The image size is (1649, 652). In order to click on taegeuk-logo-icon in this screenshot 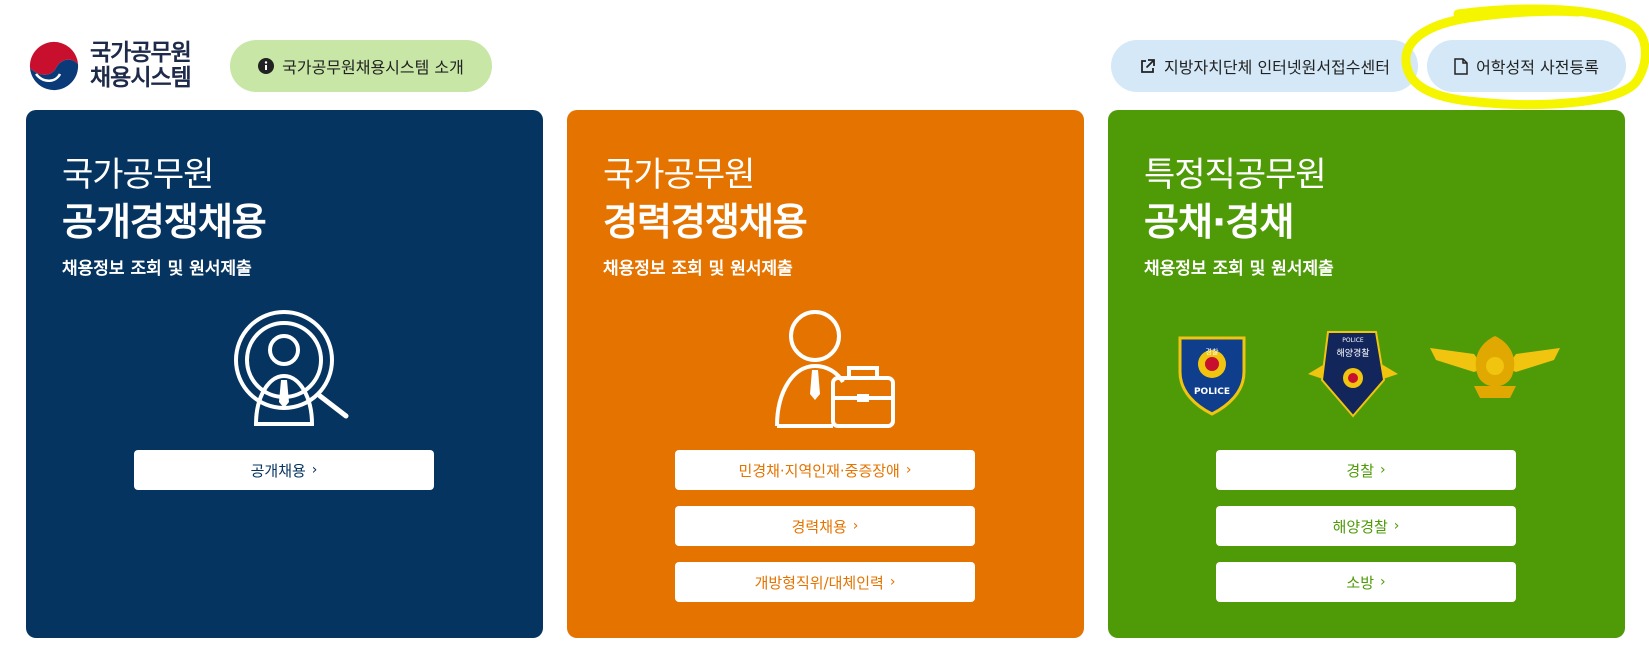, I will do `click(54, 66)`.